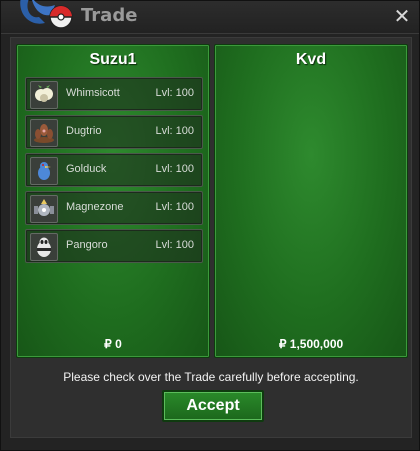 This screenshot has width=420, height=451. What do you see at coordinates (210, 17) in the screenshot?
I see `title-bar: Trade ✕` at bounding box center [210, 17].